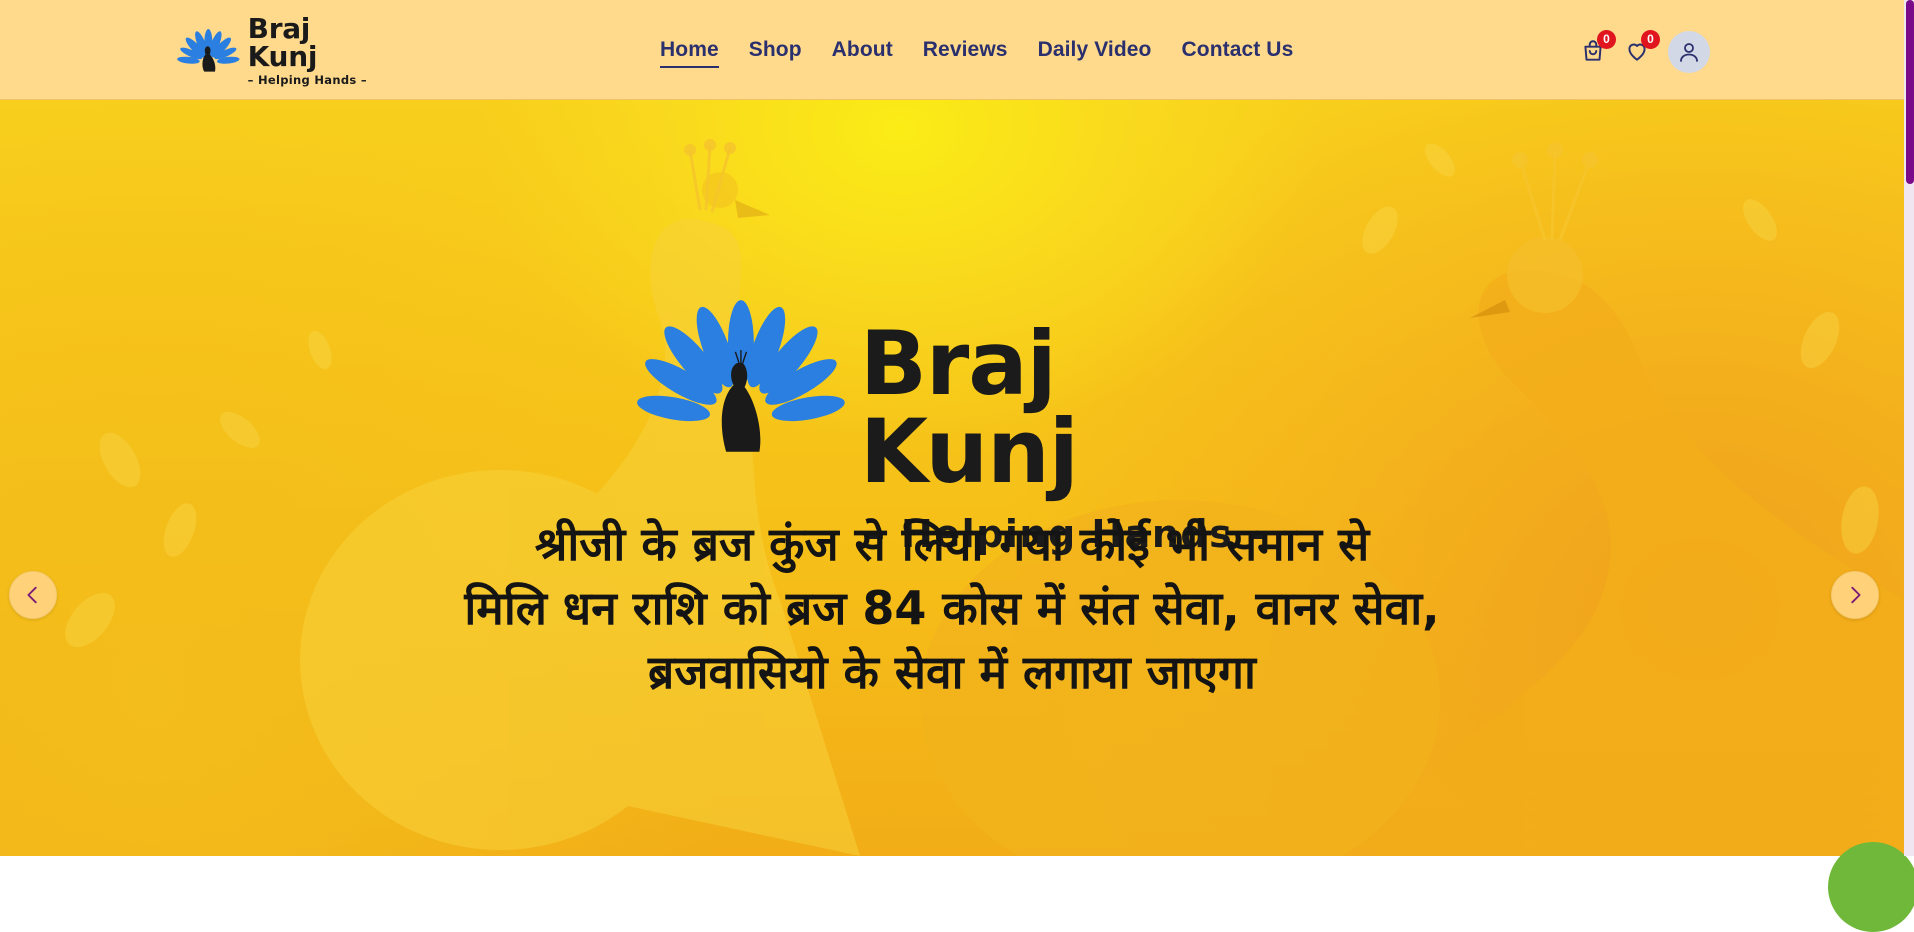 Image resolution: width=1914 pixels, height=932 pixels. What do you see at coordinates (307, 80) in the screenshot?
I see `brand-tagline: – Helping Hands –` at bounding box center [307, 80].